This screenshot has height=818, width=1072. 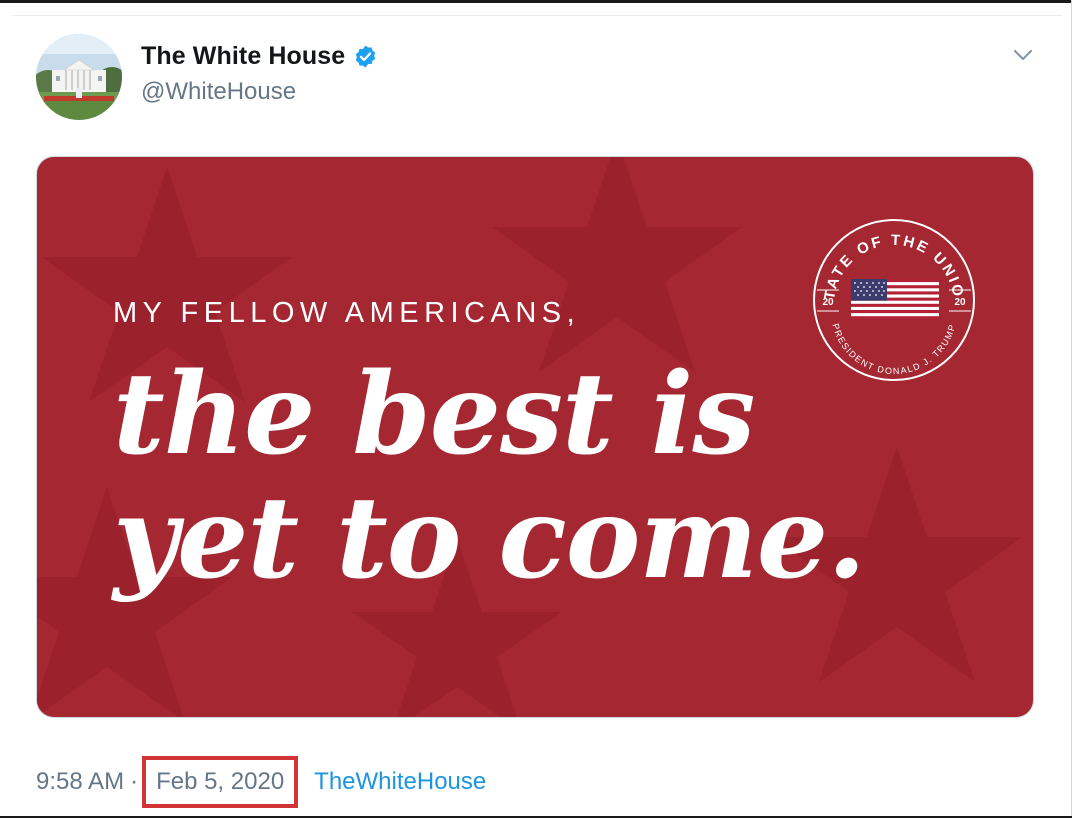 What do you see at coordinates (489, 538) in the screenshot?
I see `headline-line-2: yet to come.` at bounding box center [489, 538].